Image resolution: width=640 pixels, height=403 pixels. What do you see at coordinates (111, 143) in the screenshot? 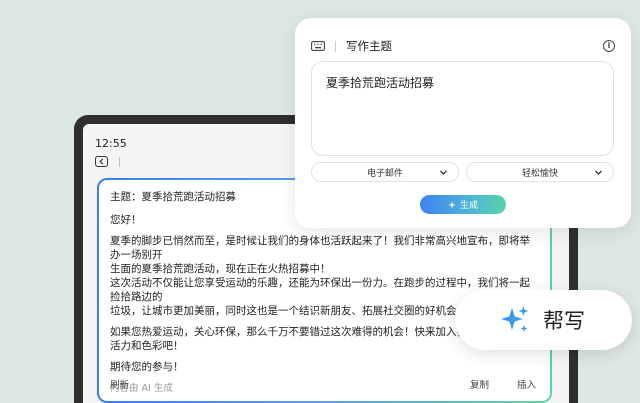
I see `status-time: 12:55` at bounding box center [111, 143].